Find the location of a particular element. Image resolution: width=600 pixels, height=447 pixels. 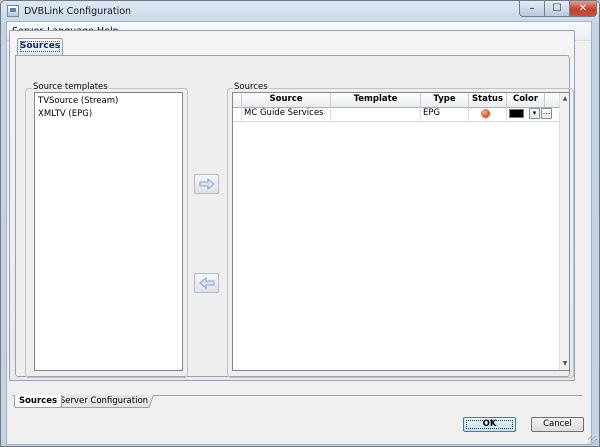

app-icon is located at coordinates (13, 11).